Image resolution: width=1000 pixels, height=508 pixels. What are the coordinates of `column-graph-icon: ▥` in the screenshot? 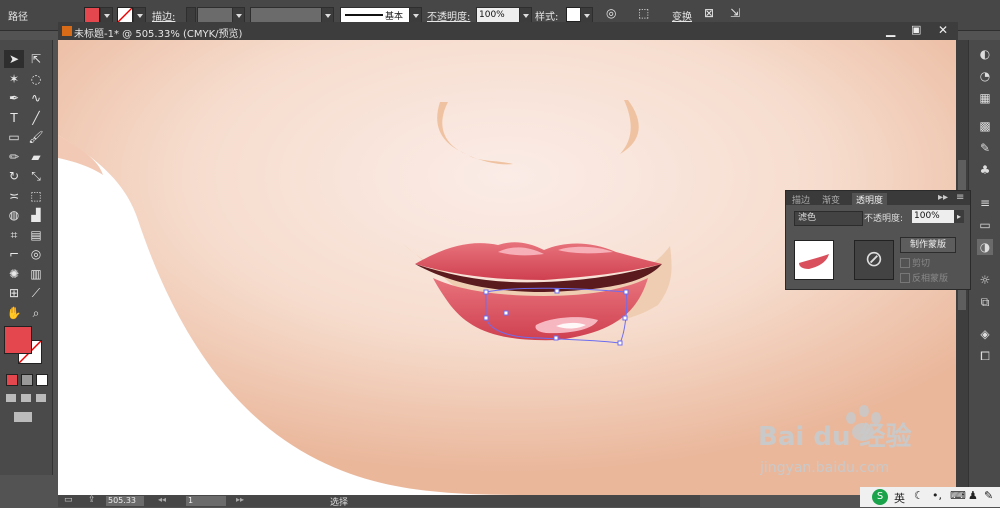 It's located at (36, 274).